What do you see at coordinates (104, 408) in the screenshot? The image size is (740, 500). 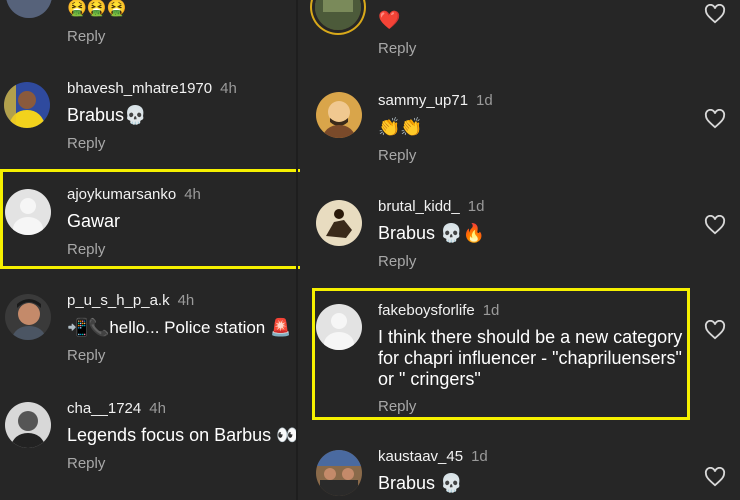 I see `username: cha__1724` at bounding box center [104, 408].